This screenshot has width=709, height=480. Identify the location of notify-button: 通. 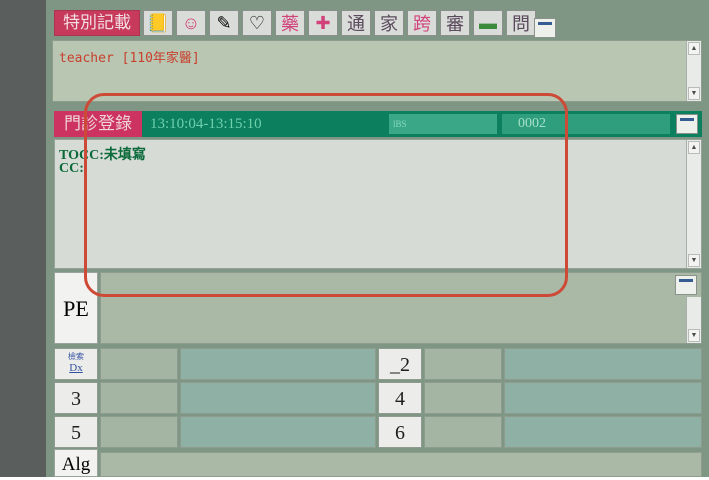
(356, 23).